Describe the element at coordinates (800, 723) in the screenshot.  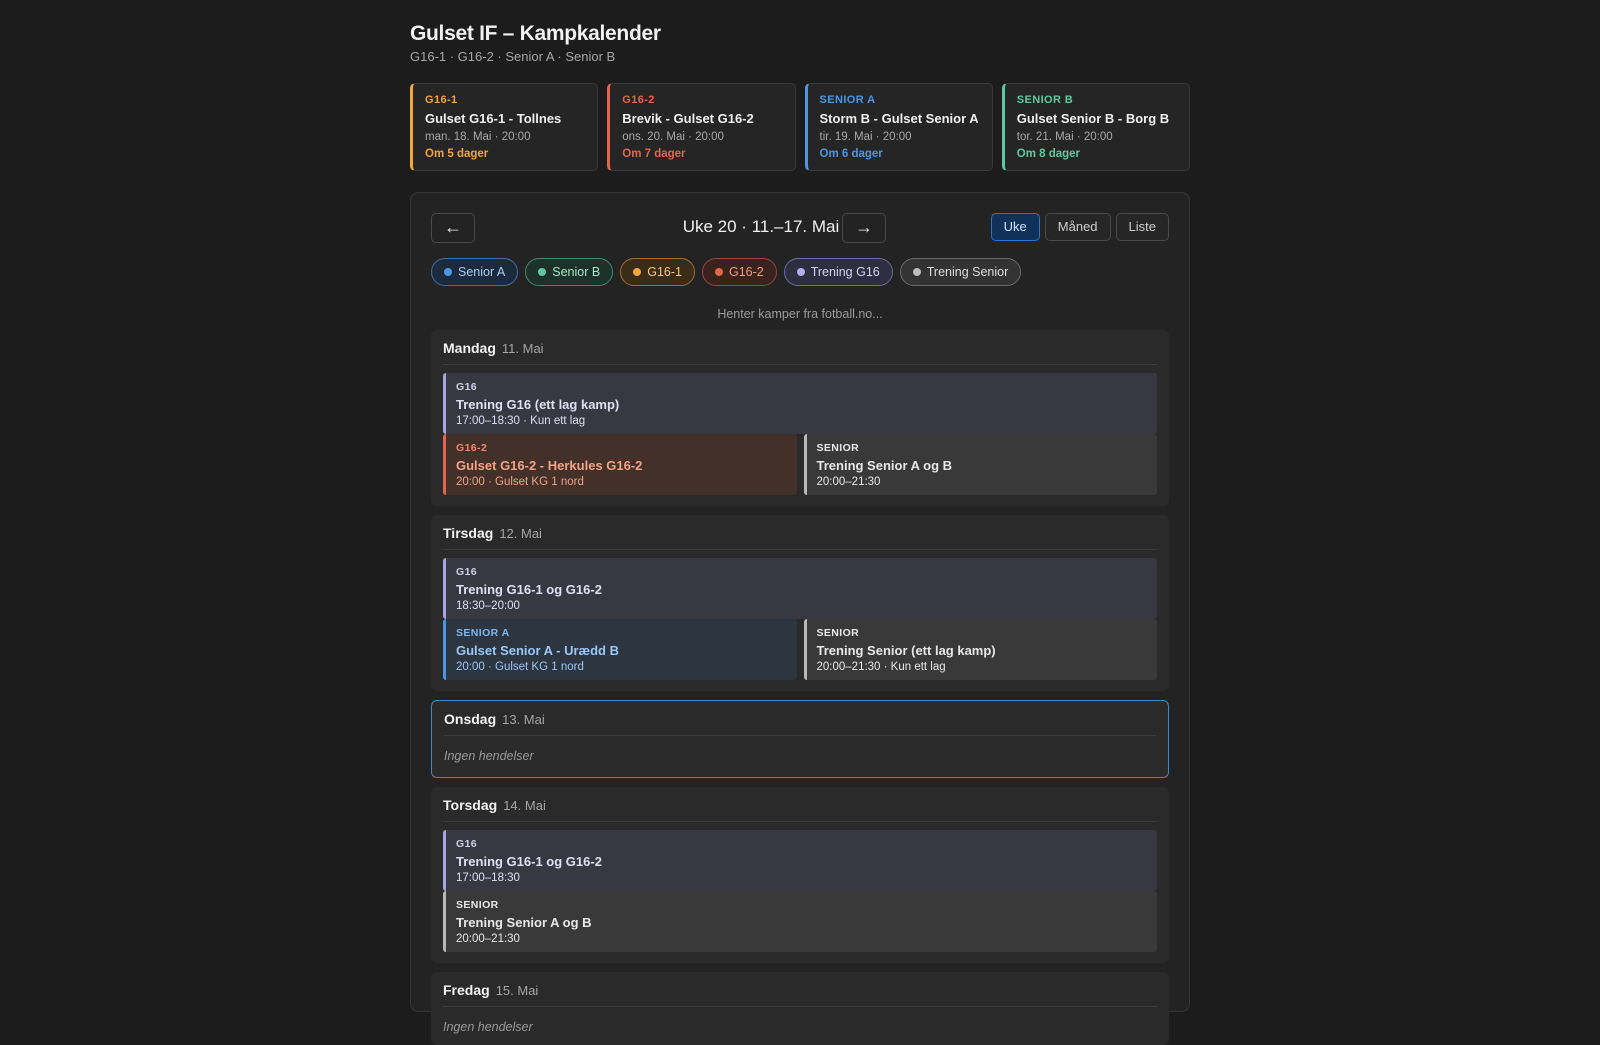
I see `day-header: Onsdag 13. Mai` at that location.